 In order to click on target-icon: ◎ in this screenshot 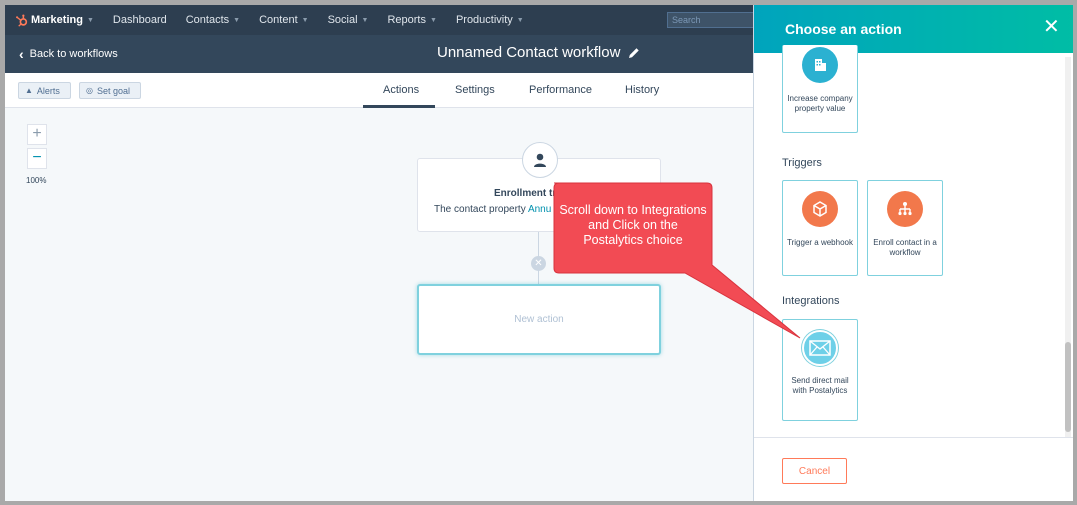, I will do `click(89, 90)`.